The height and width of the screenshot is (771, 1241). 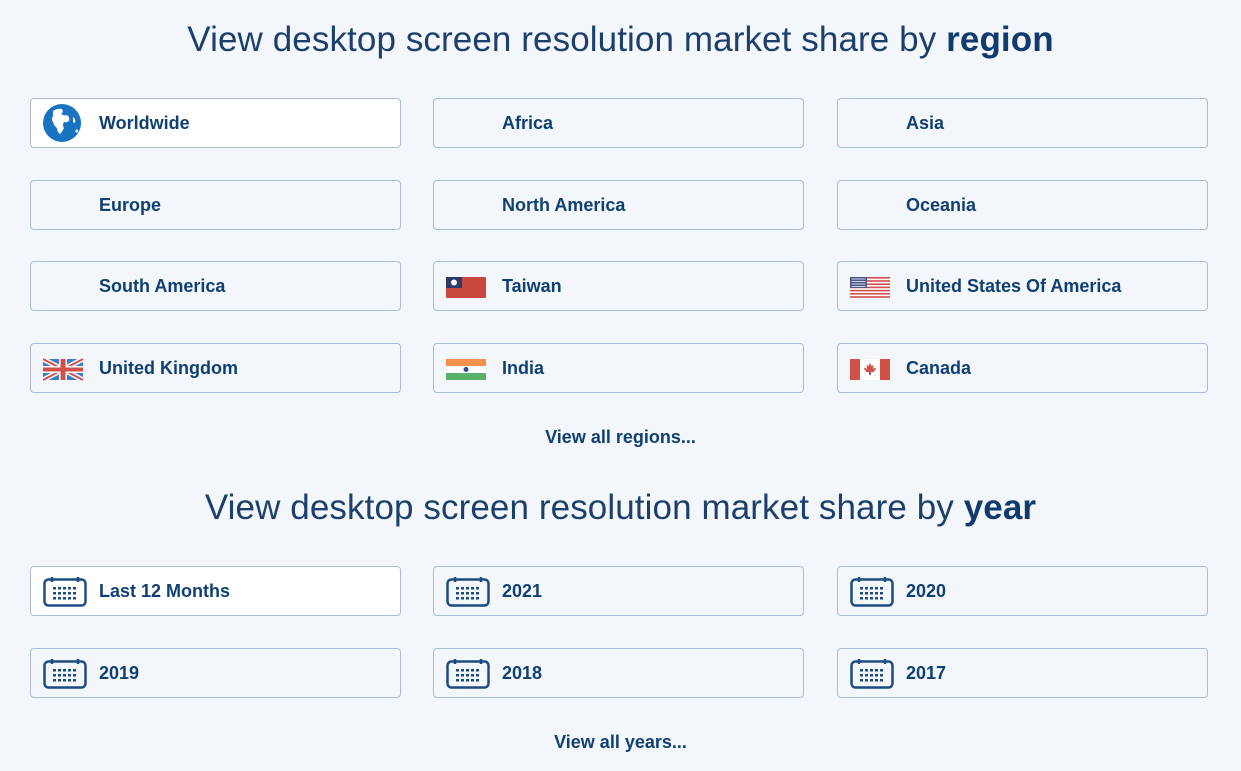 What do you see at coordinates (618, 123) in the screenshot?
I see `region-card-africa: Africa` at bounding box center [618, 123].